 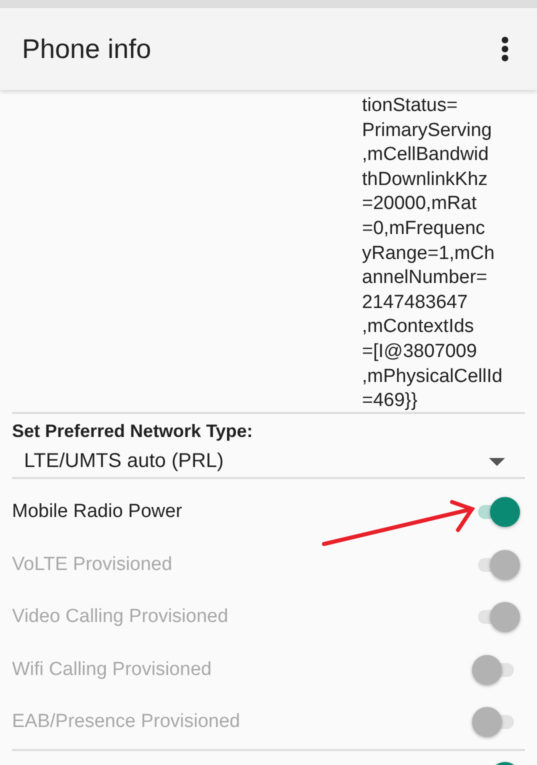 I want to click on cell-info-text: tionStatus= PrimaryServing ,mCellBandwid thDownlinkKhz =20000,mRat =0,mFrequenc yRange=1,mCh annelNumber= 2147483647 ,mContextIds =[I@3807009 ,mPhysicalCellId =469}}, so click(x=433, y=253).